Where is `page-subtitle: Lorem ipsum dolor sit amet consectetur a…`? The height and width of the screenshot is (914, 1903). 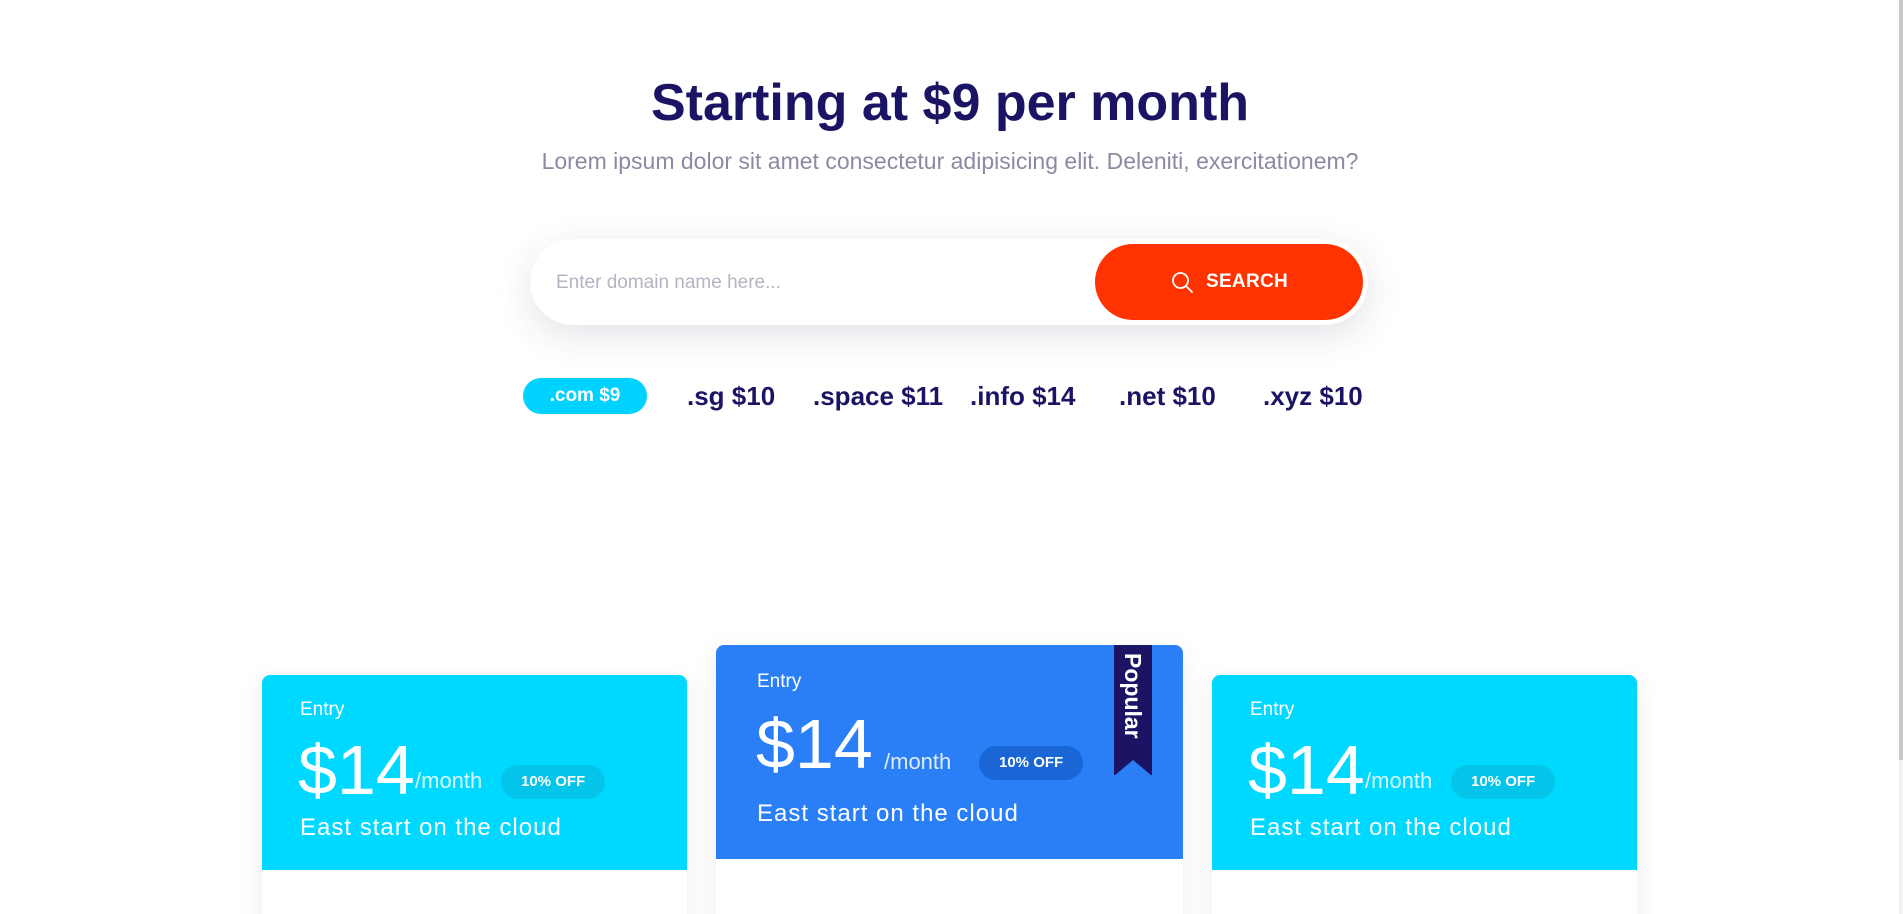
page-subtitle: Lorem ipsum dolor sit amet consectetur a… is located at coordinates (950, 161).